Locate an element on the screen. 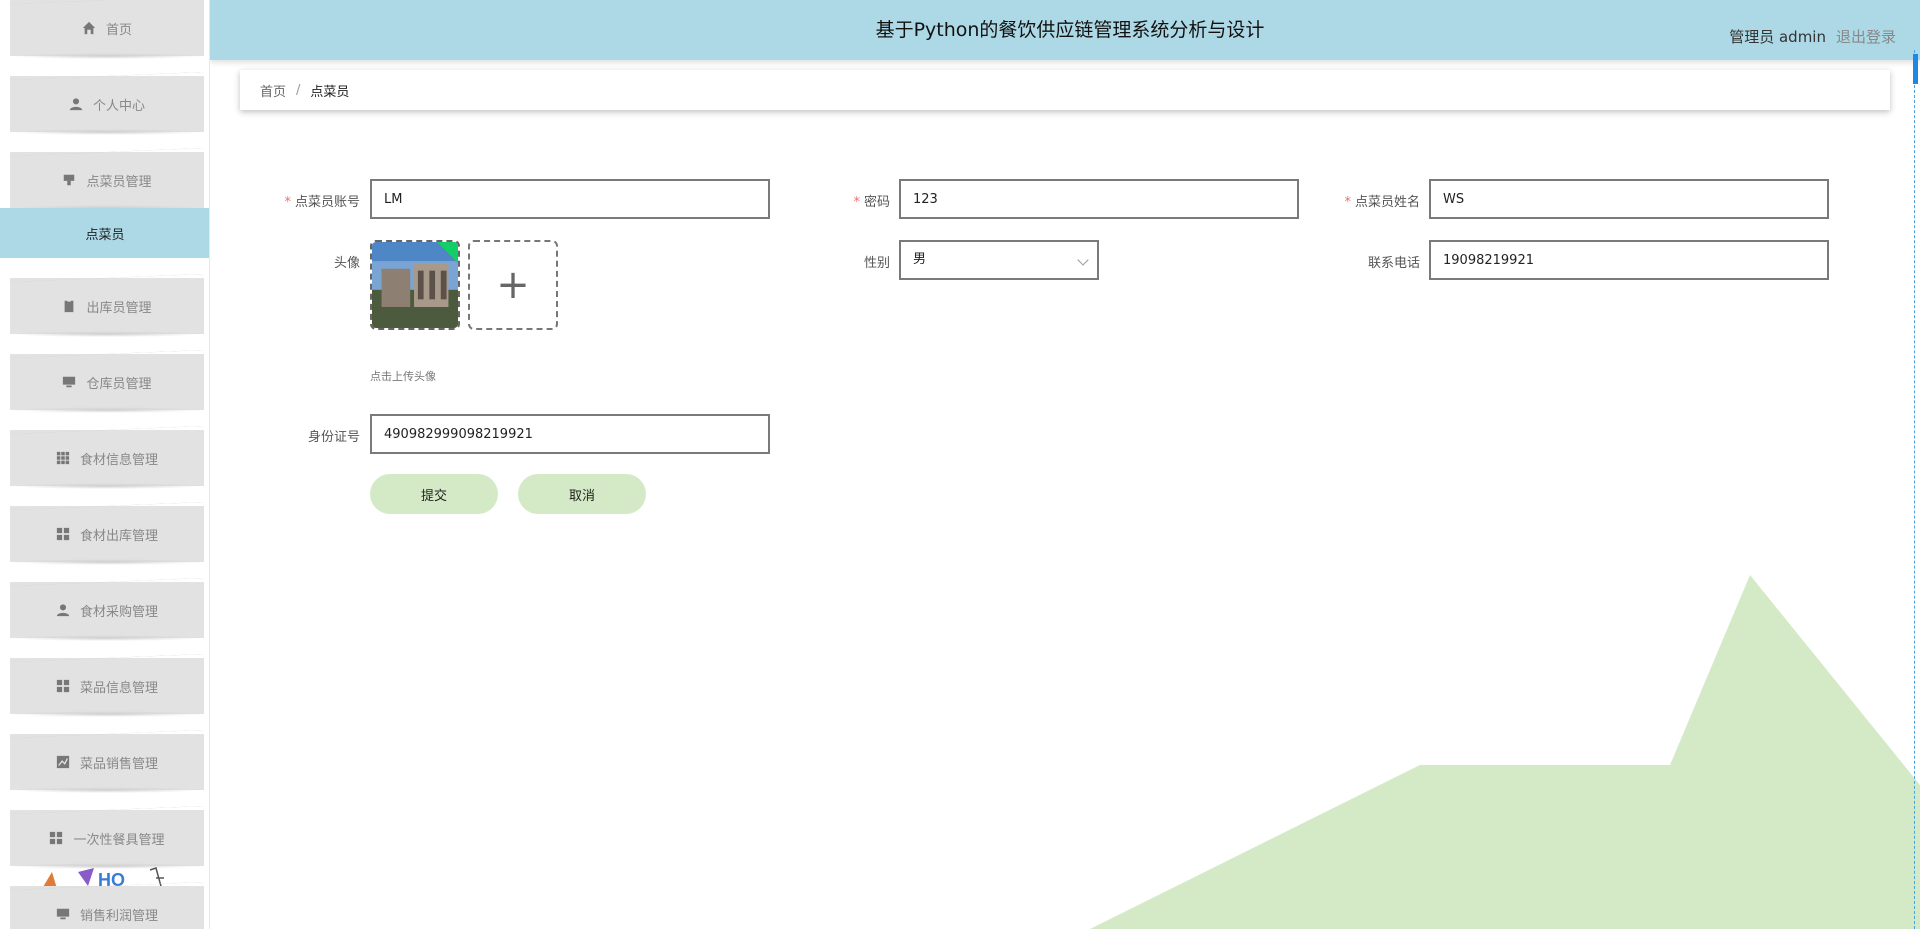  sidebar-item-label: 食材出库管理 is located at coordinates (118, 536).